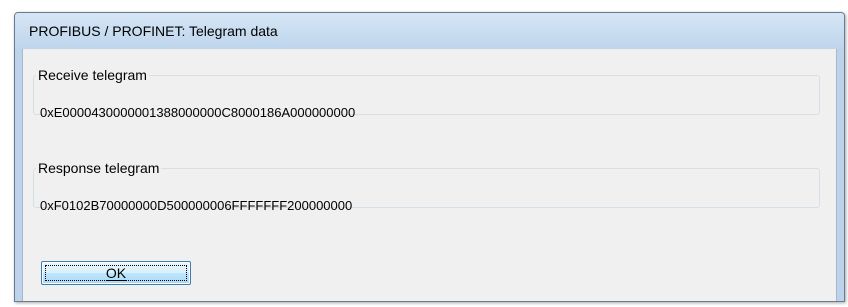 The width and height of the screenshot is (848, 307). What do you see at coordinates (99, 168) in the screenshot?
I see `response-telegram-label: Response telegram` at bounding box center [99, 168].